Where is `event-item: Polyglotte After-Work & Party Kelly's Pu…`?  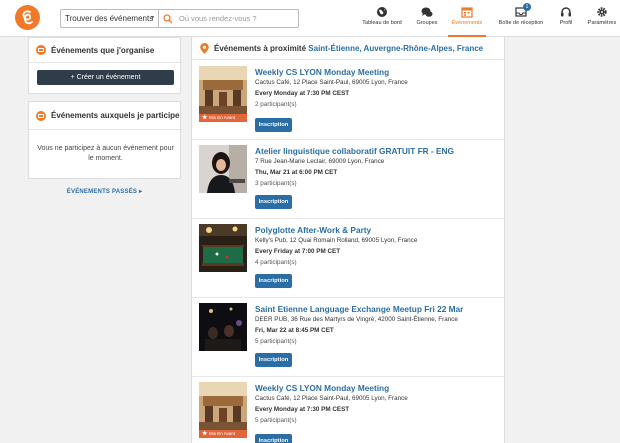
event-item: Polyglotte After-Work & Party Kelly's Pu… is located at coordinates (348, 258).